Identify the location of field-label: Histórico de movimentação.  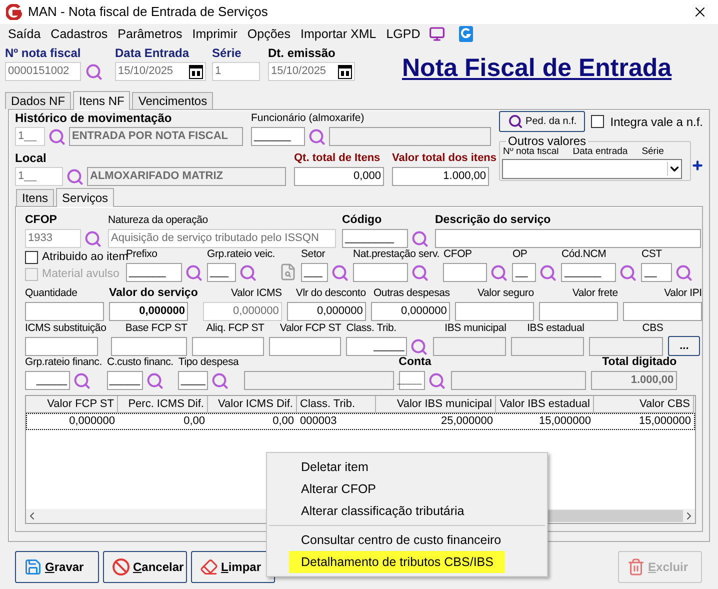
(94, 118).